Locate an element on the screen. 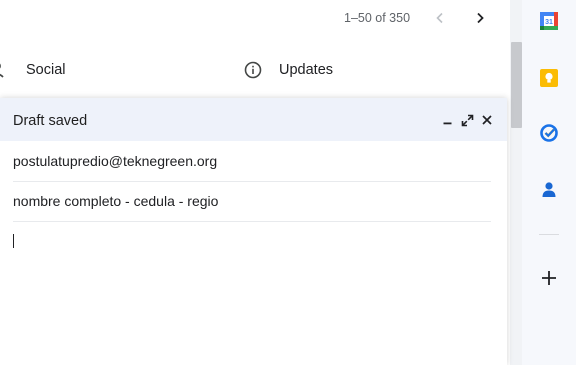 This screenshot has width=576, height=365. contacts-icon is located at coordinates (549, 189).